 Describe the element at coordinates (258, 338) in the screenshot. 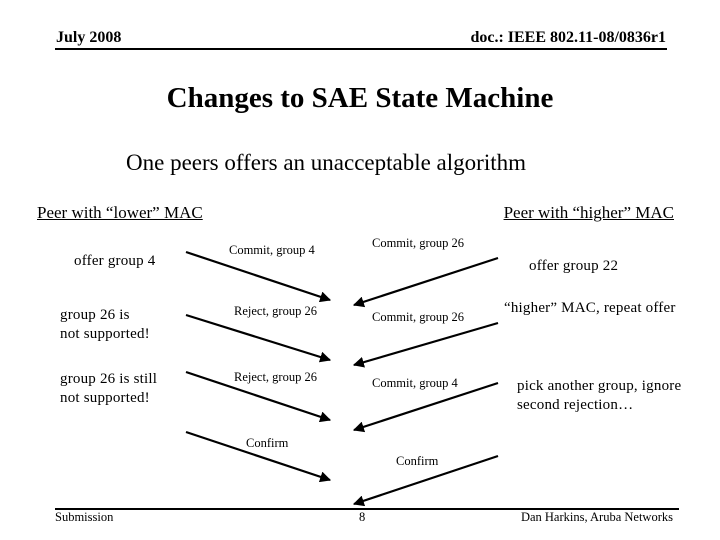

I see `arrow-reject-group-26-first` at that location.